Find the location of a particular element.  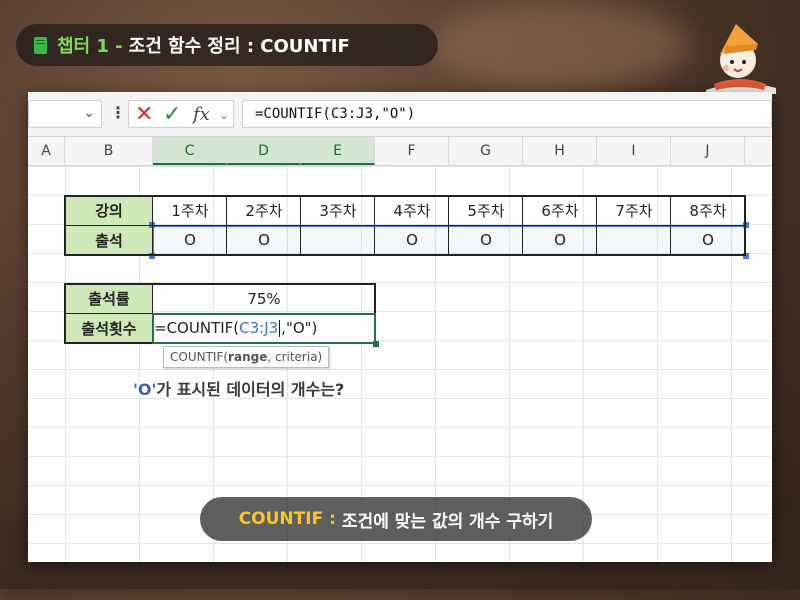

column-header-j: J is located at coordinates (708, 151).